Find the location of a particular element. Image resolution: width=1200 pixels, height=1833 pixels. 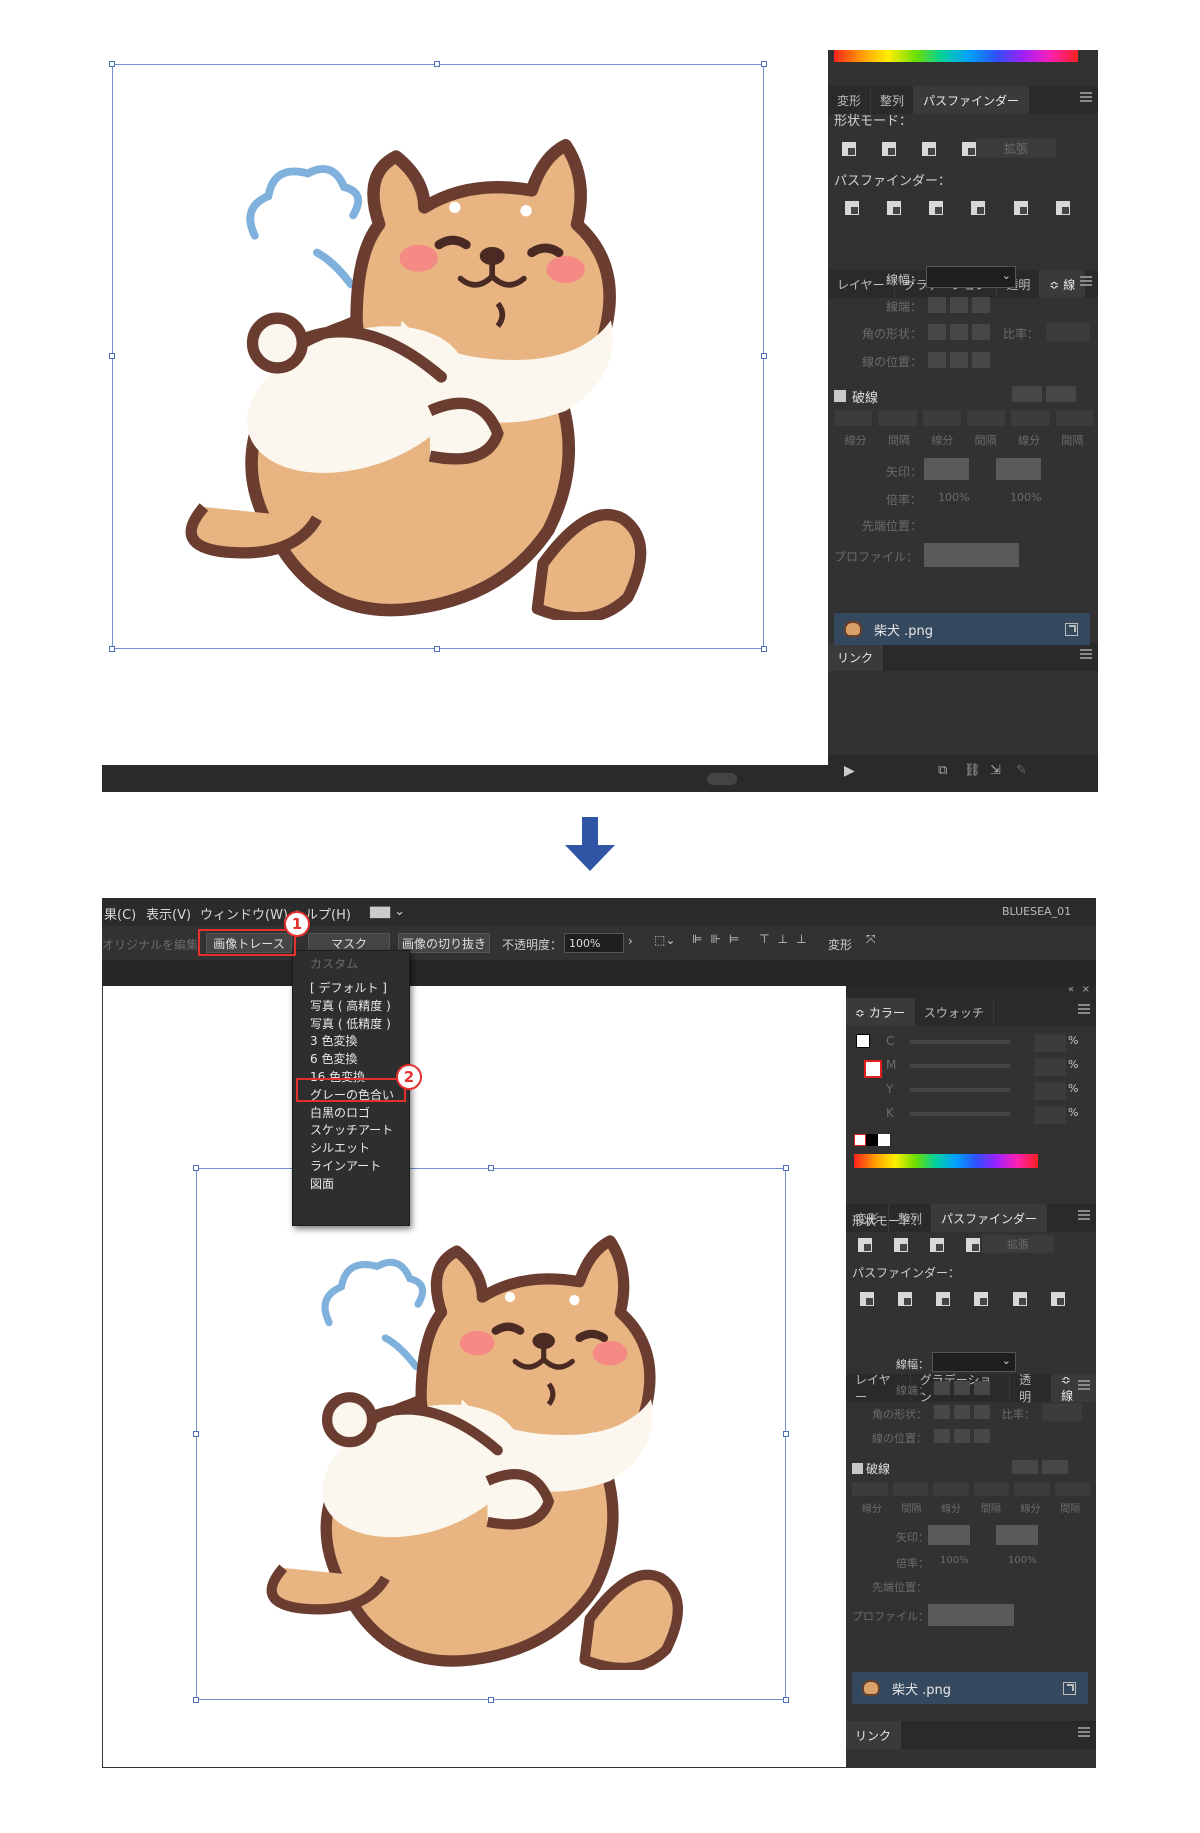

ratio-field is located at coordinates (1068, 332).